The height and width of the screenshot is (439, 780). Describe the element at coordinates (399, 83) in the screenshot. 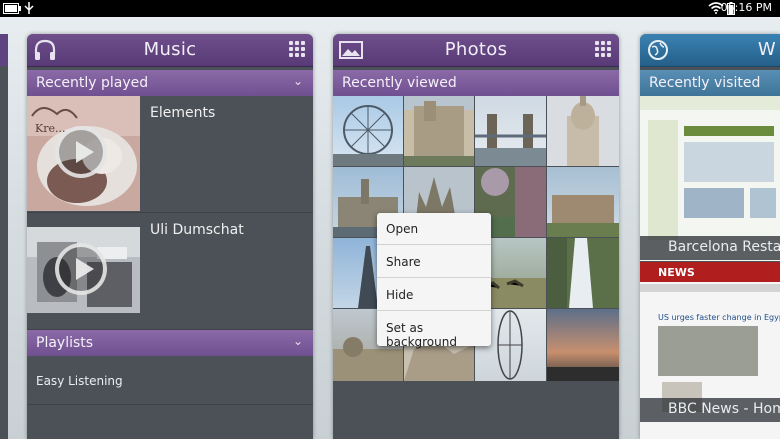

I see `recently-viewed-label: Recently viewed` at that location.